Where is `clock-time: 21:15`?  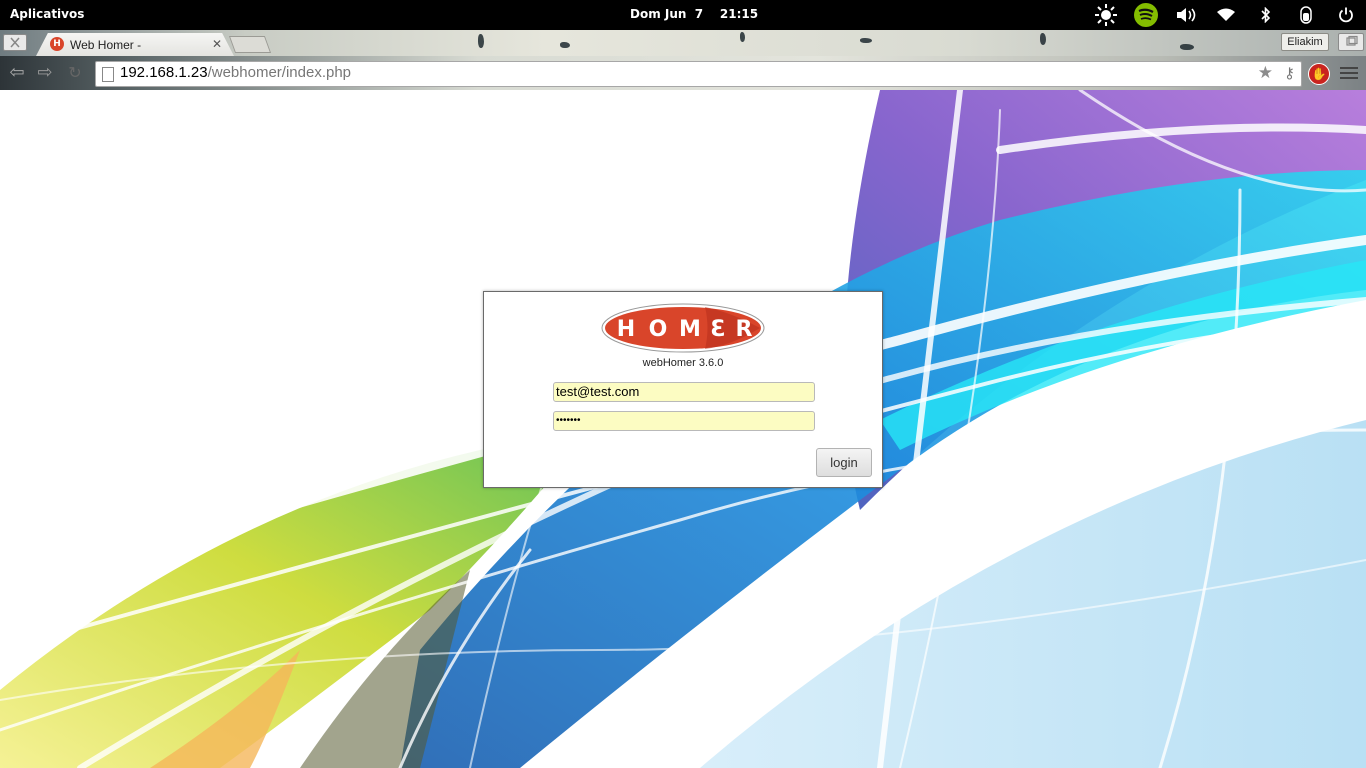 clock-time: 21:15 is located at coordinates (739, 14).